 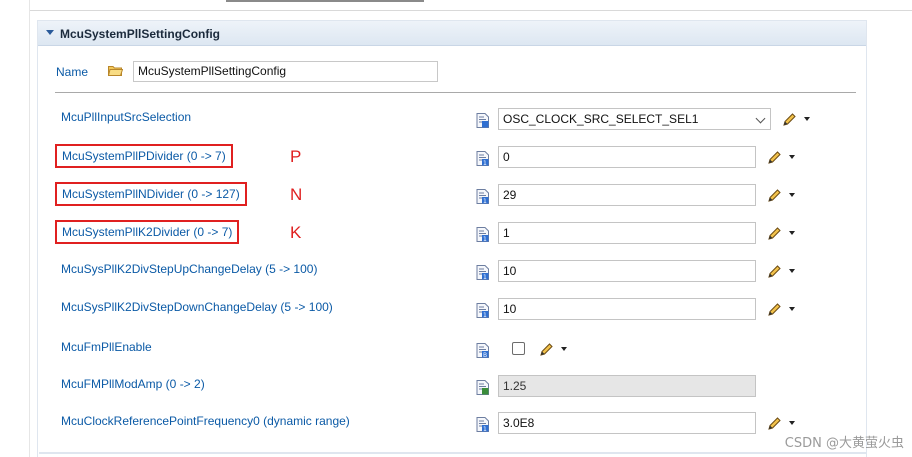 What do you see at coordinates (140, 34) in the screenshot?
I see `section-title: McuSystemPllSettingConfig` at bounding box center [140, 34].